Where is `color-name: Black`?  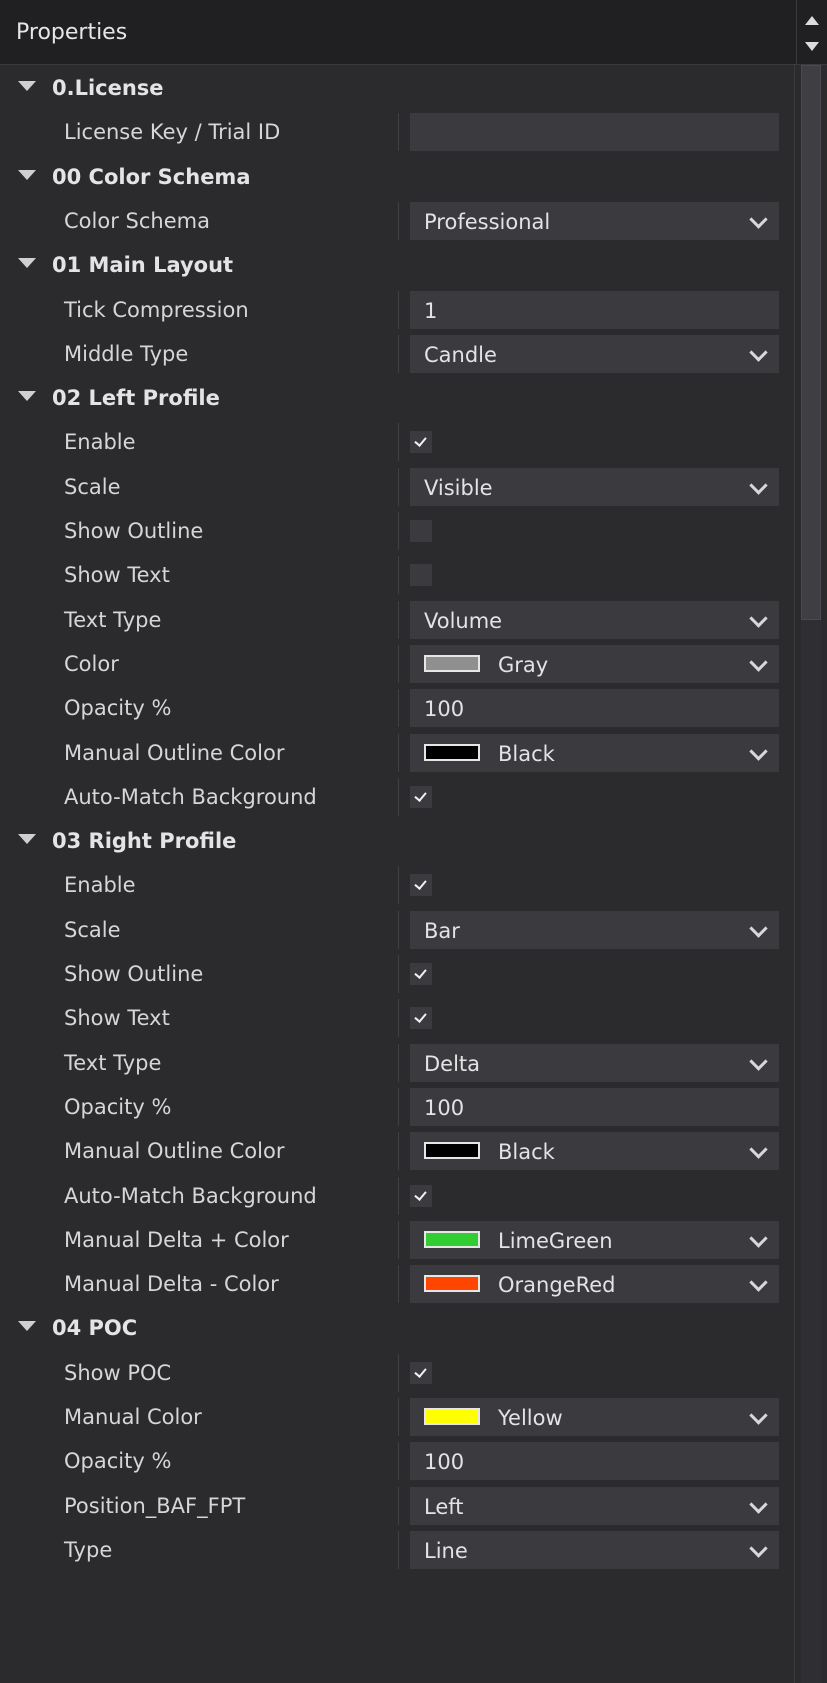
color-name: Black is located at coordinates (526, 753).